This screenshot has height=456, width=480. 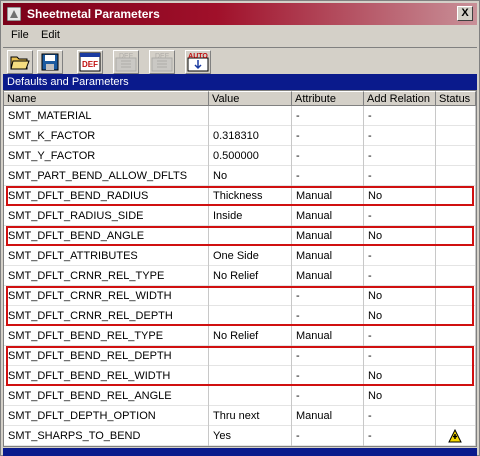 I want to click on close-button: X, so click(x=465, y=13).